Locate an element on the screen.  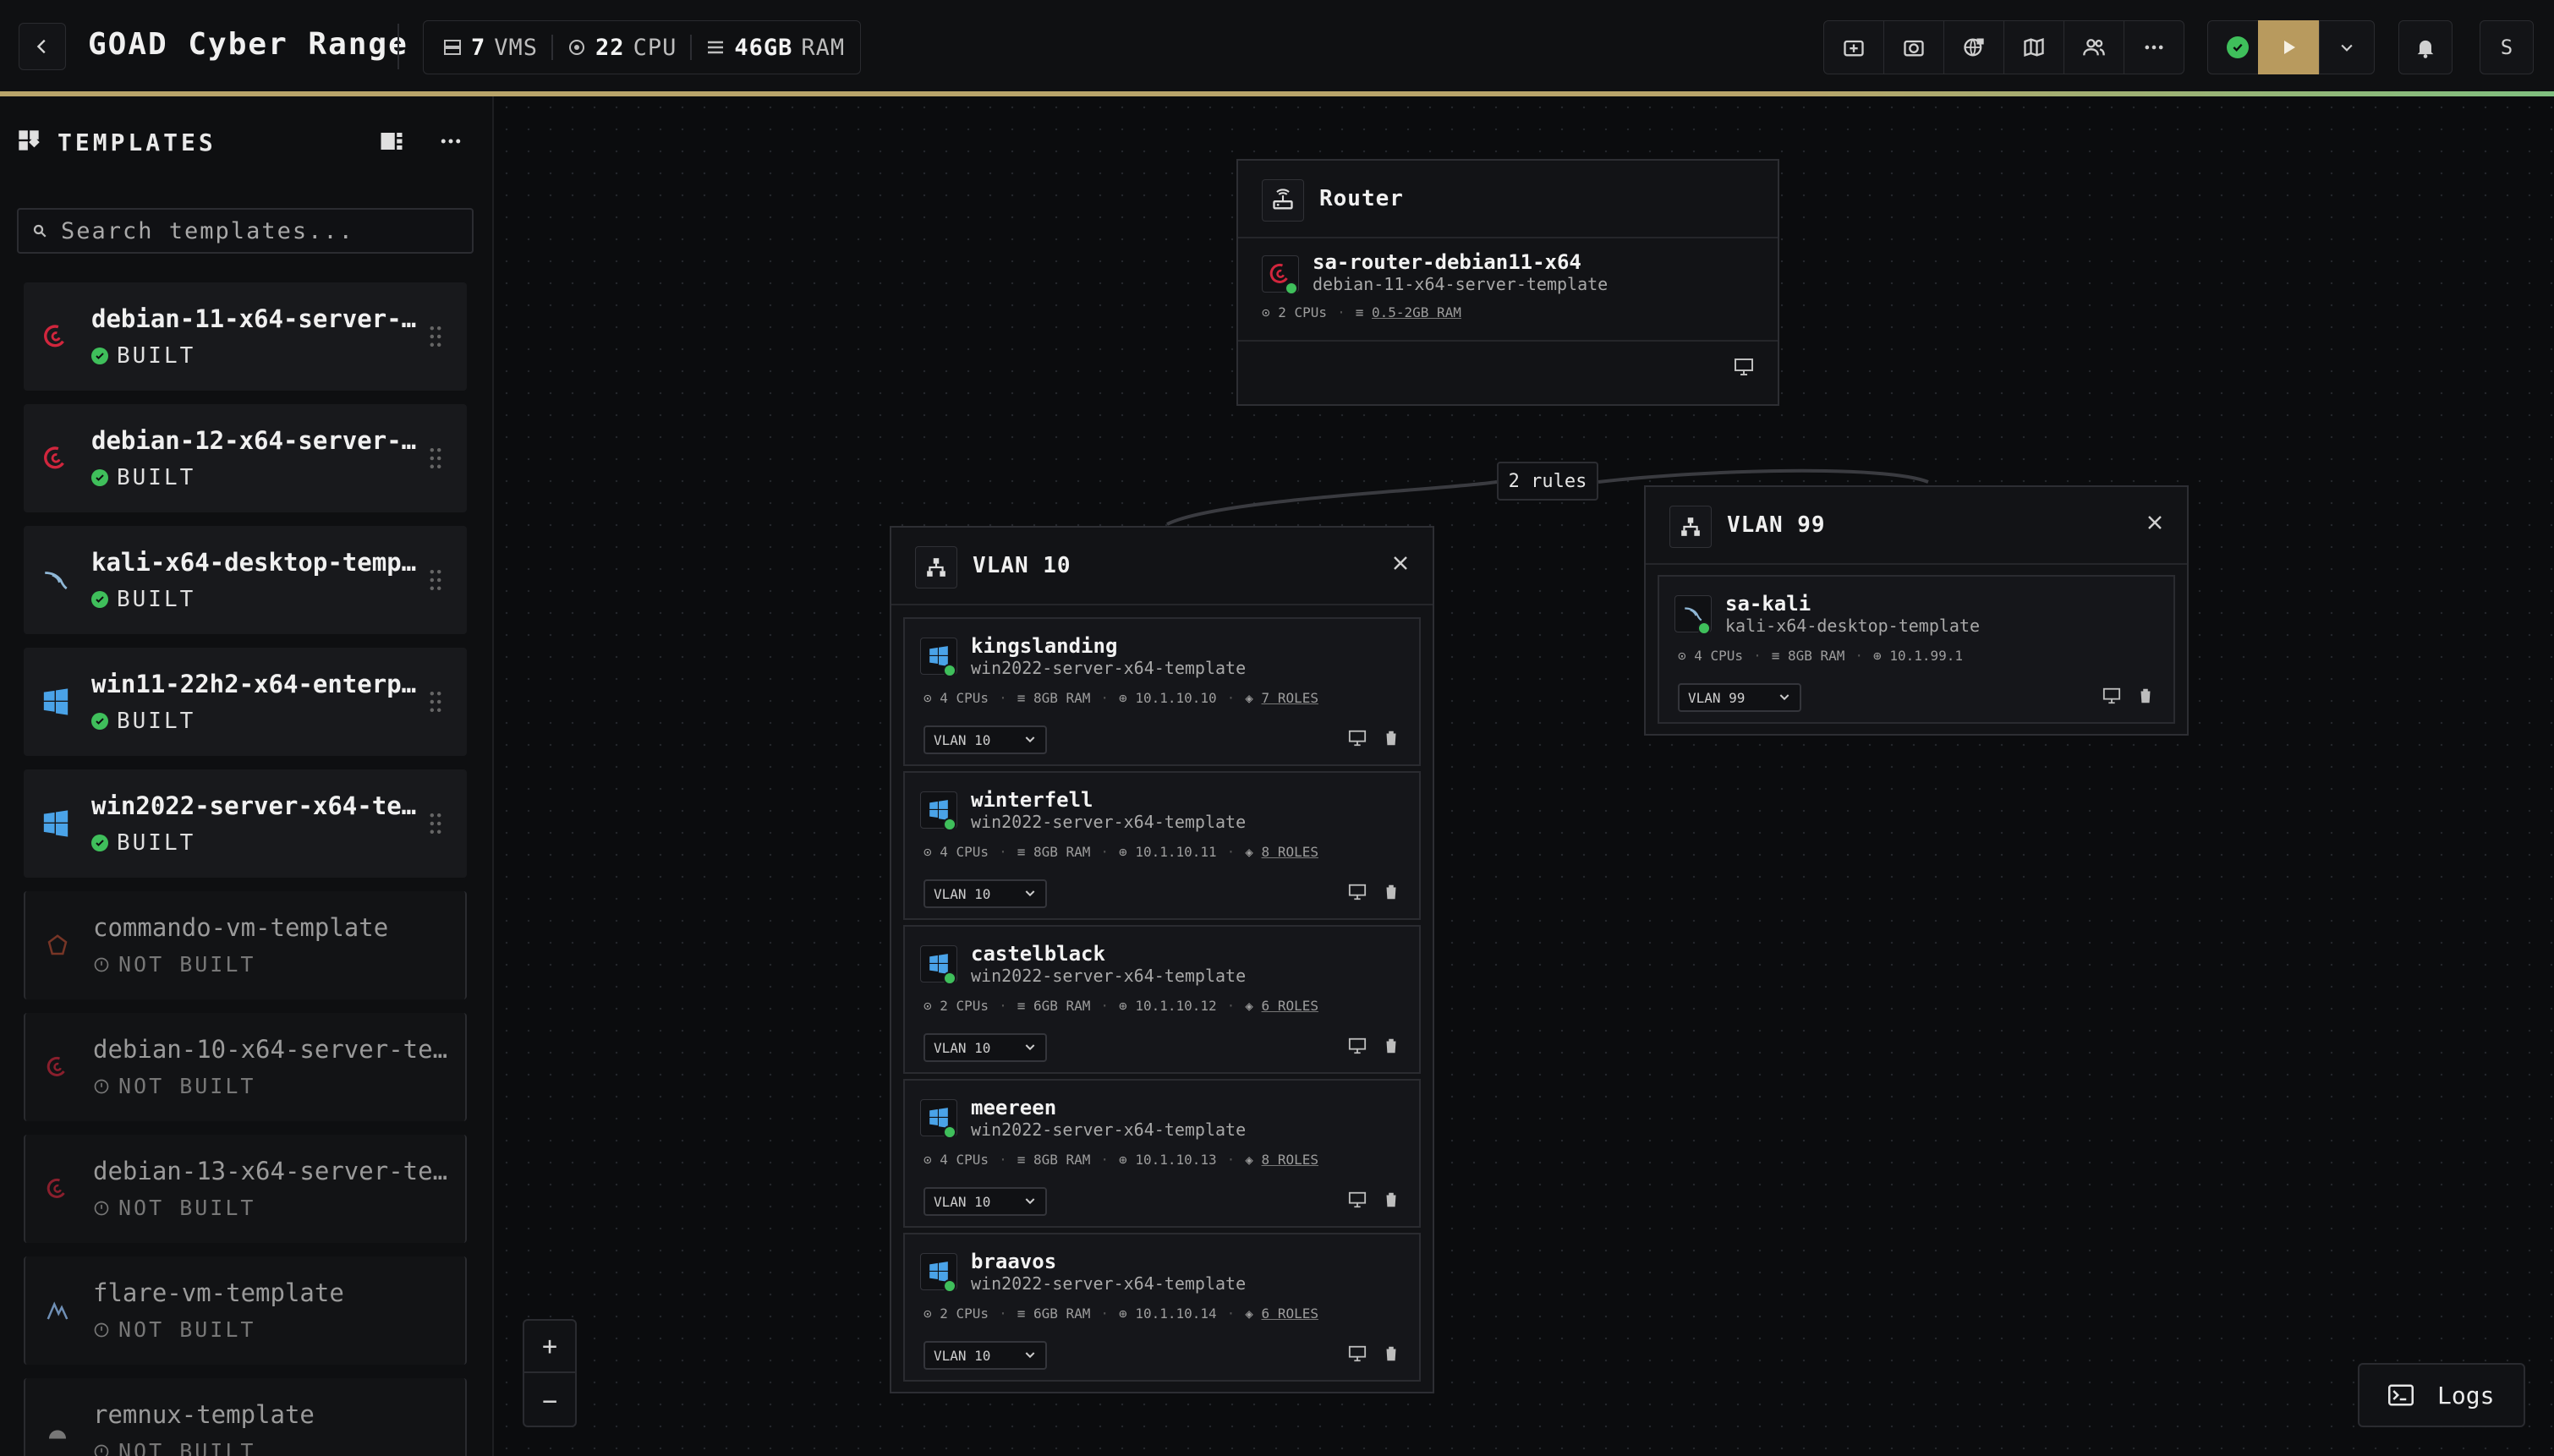
zoom-out-button: − is located at coordinates (549, 1401).